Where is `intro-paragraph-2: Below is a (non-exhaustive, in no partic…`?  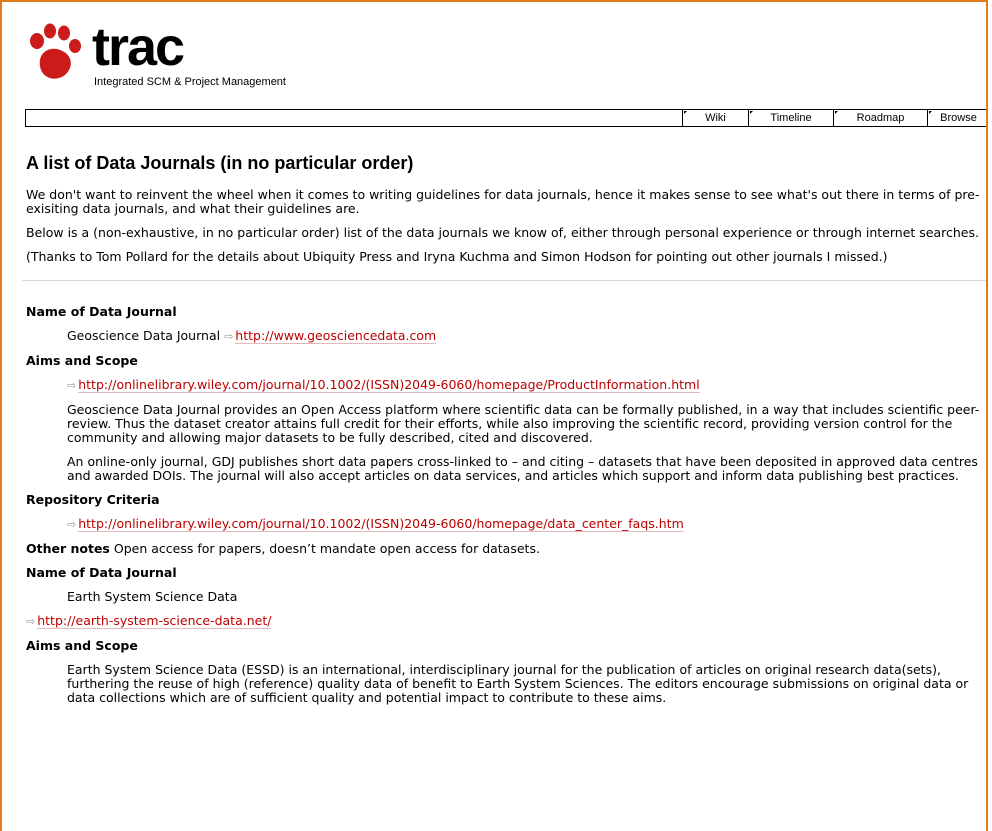 intro-paragraph-2: Below is a (non-exhaustive, in no partic… is located at coordinates (502, 232).